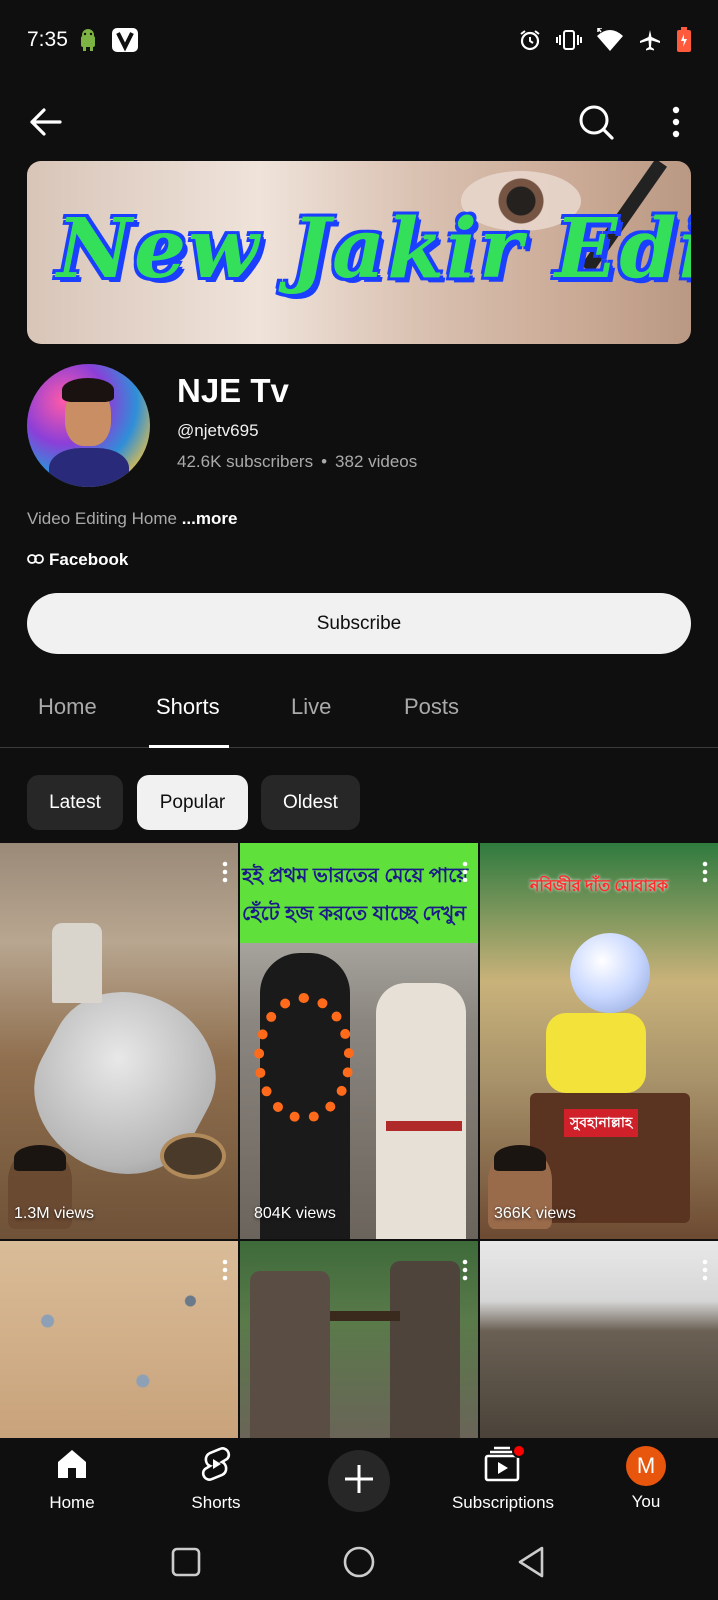 Image resolution: width=718 pixels, height=1600 pixels. Describe the element at coordinates (72, 1466) in the screenshot. I see `home-icon` at that location.